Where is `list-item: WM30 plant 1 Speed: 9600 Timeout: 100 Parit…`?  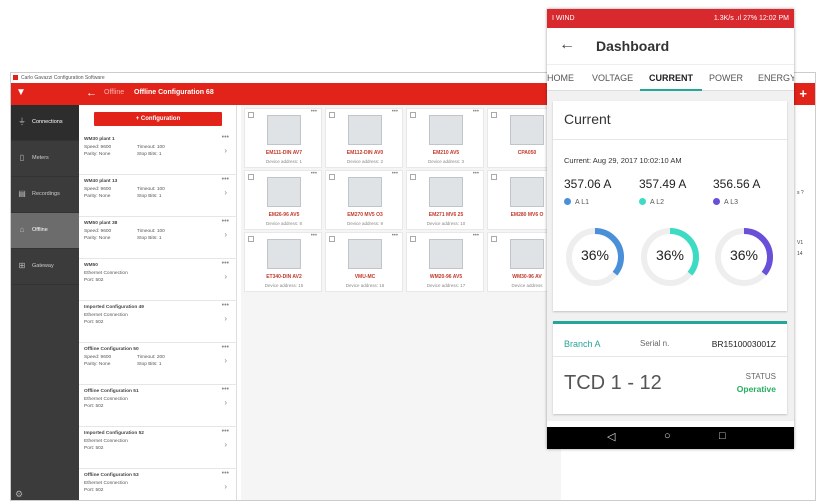 list-item: WM30 plant 1 Speed: 9600 Timeout: 100 Parit… is located at coordinates (158, 154).